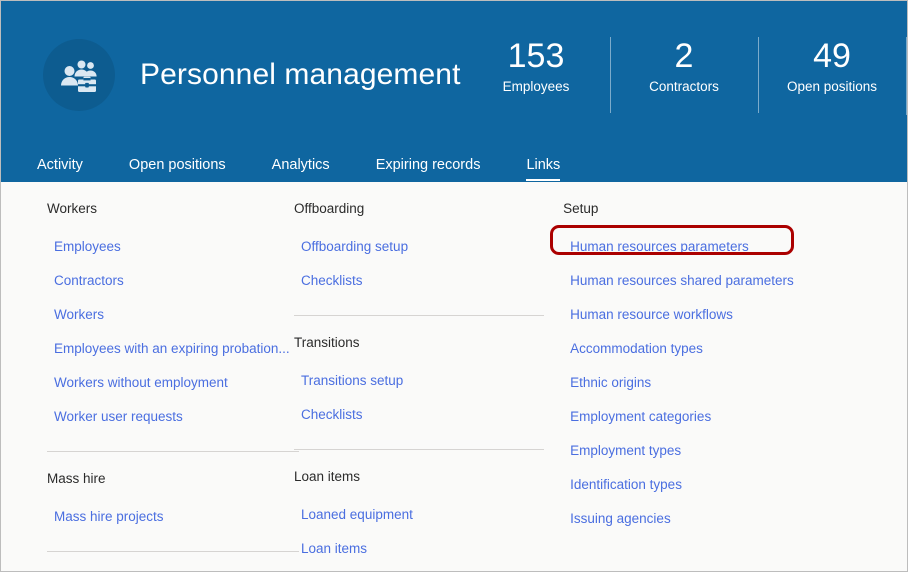 Image resolution: width=908 pixels, height=572 pixels. Describe the element at coordinates (357, 514) in the screenshot. I see `link-loaned-equipment: Loaned equipment` at that location.